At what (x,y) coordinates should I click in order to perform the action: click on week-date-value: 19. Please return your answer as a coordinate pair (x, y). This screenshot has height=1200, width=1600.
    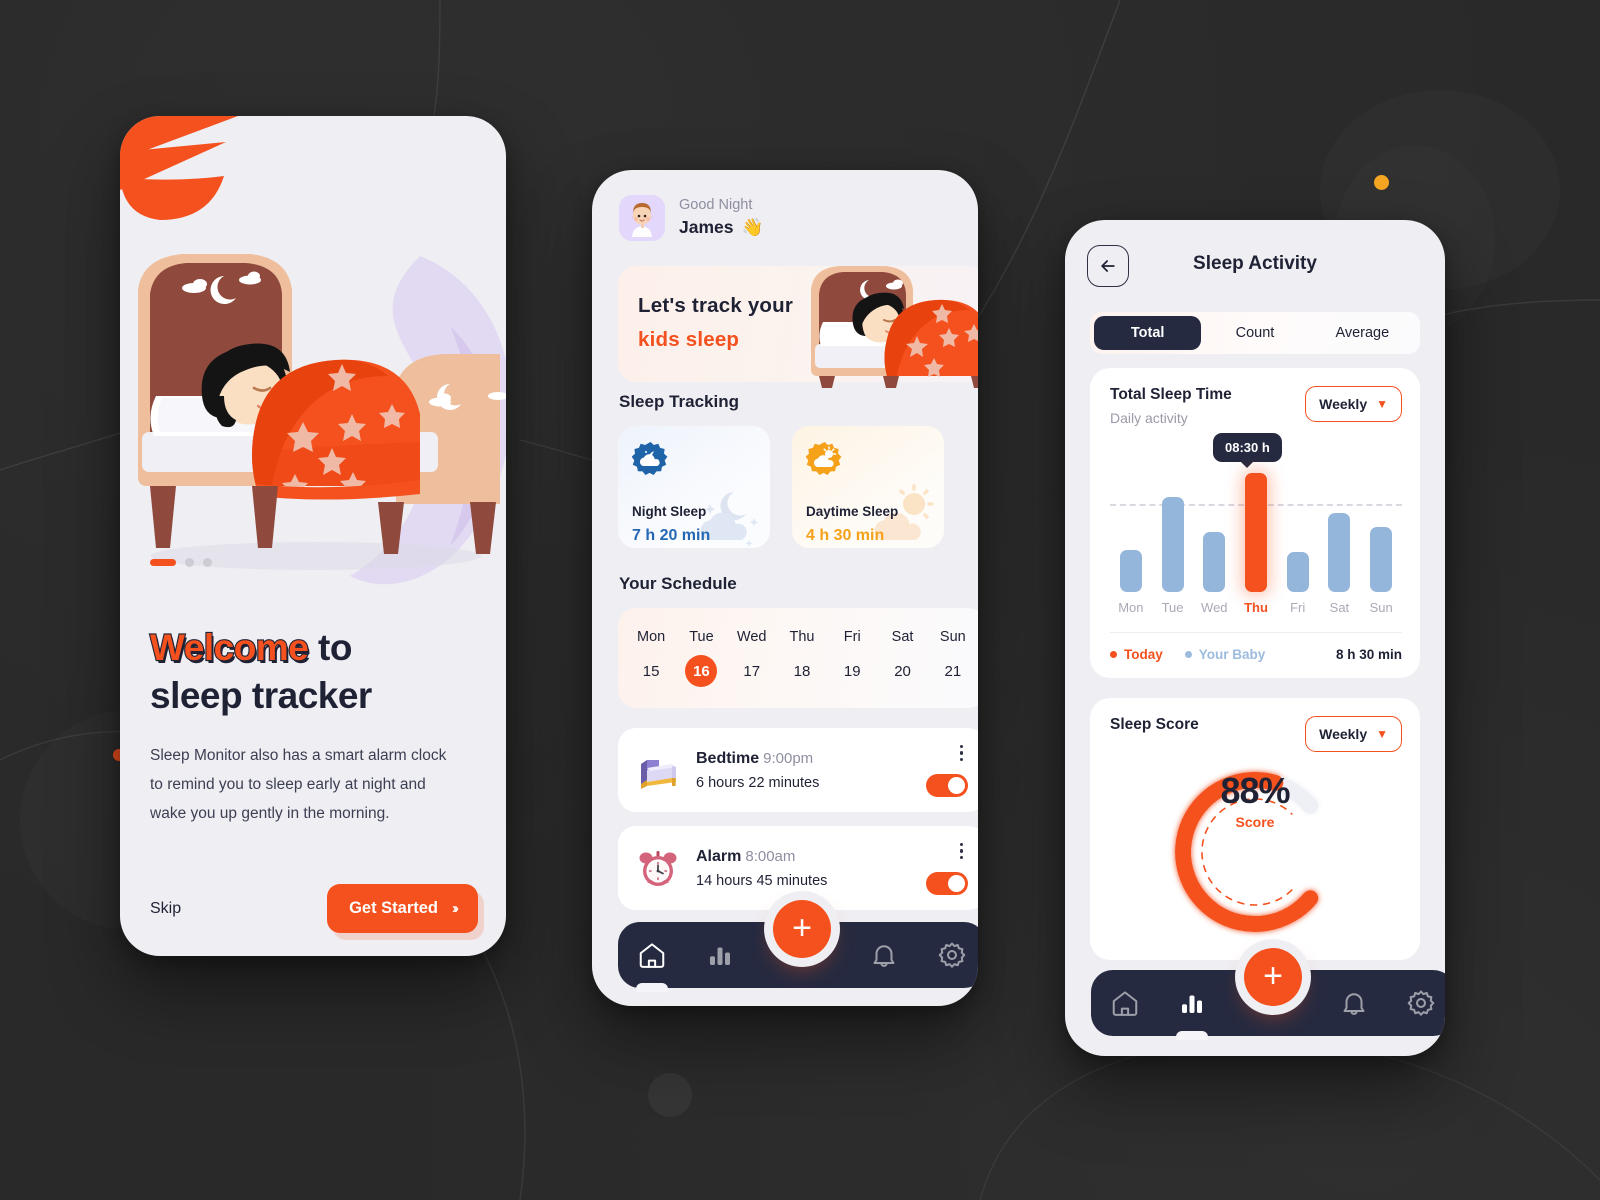
    Looking at the image, I should click on (852, 671).